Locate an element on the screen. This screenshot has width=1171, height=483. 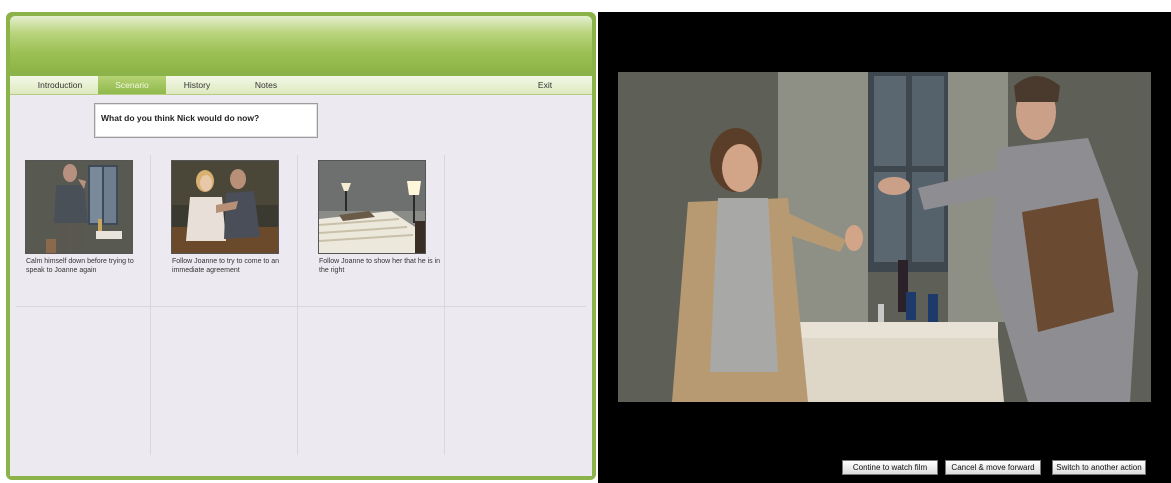
tab-scenario: Scenario is located at coordinates (132, 85).